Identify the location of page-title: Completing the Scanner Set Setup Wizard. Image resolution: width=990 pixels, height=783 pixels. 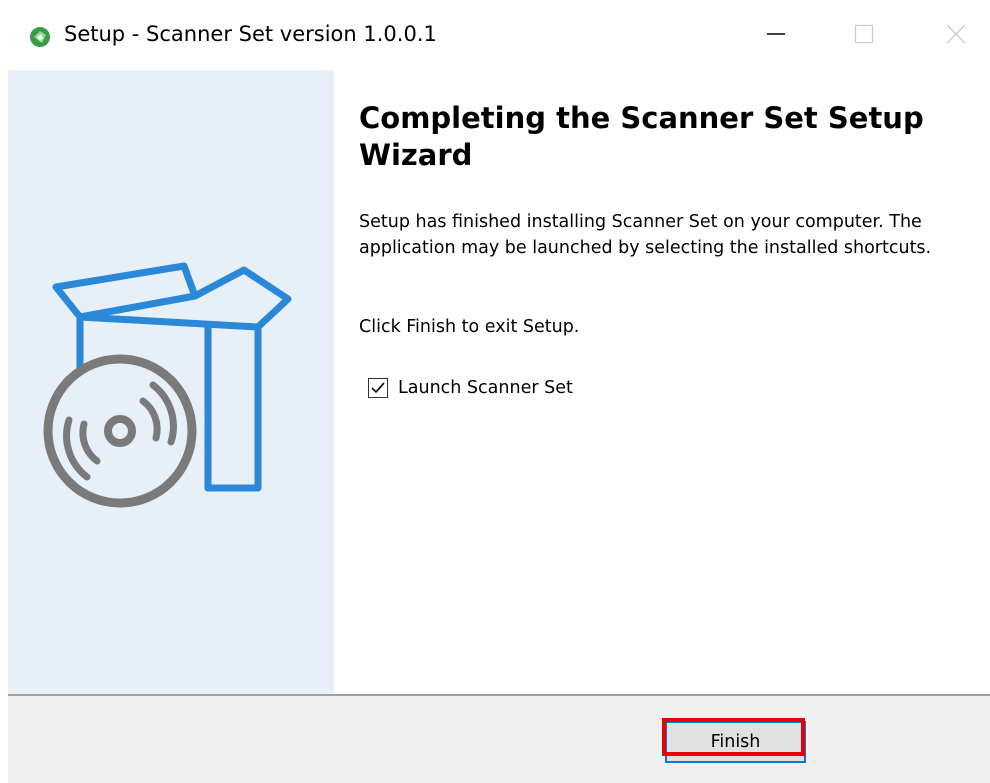
(641, 136).